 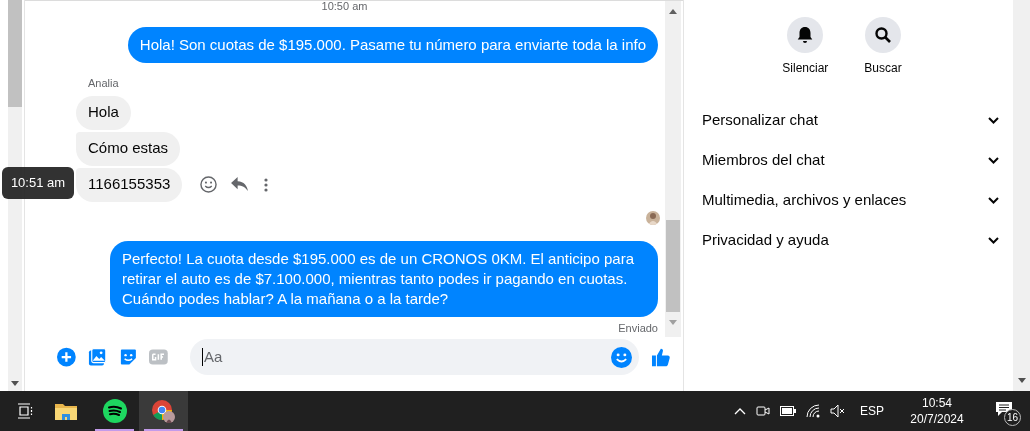 I want to click on taskbar-app, so click(x=163, y=411).